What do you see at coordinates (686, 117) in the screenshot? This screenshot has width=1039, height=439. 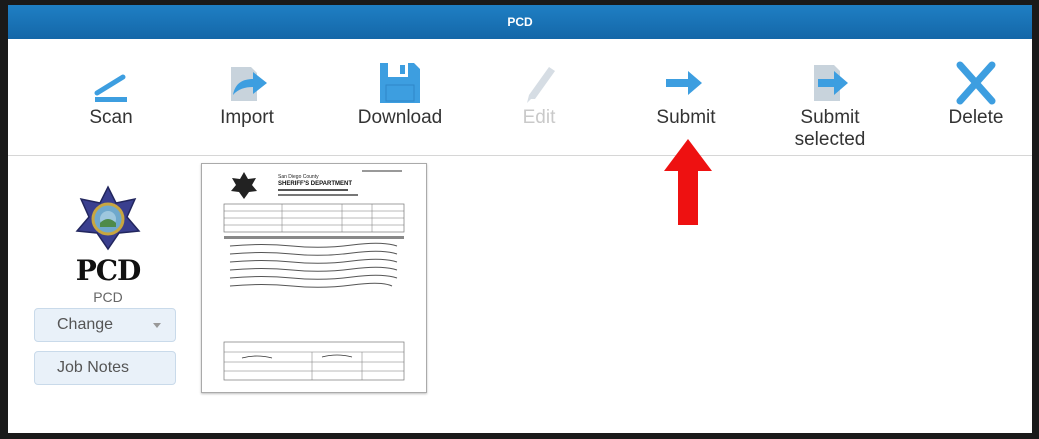 I see `submit-label: Submit` at bounding box center [686, 117].